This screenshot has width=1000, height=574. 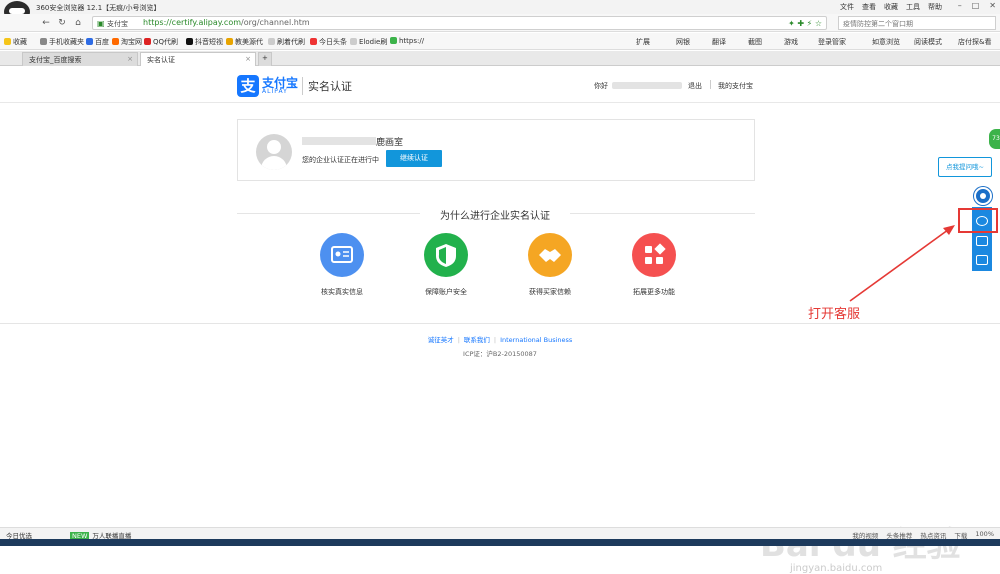 What do you see at coordinates (446, 292) in the screenshot?
I see `feature-label: 保障账户安全` at bounding box center [446, 292].